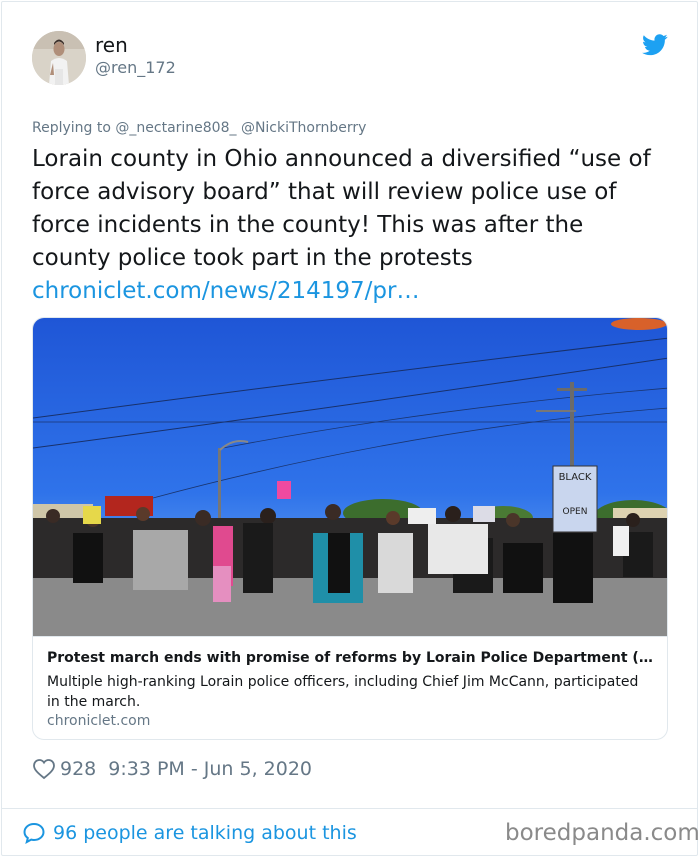 The width and height of the screenshot is (700, 857). Describe the element at coordinates (99, 721) in the screenshot. I see `link-preview-domain: chroniclet.com` at that location.